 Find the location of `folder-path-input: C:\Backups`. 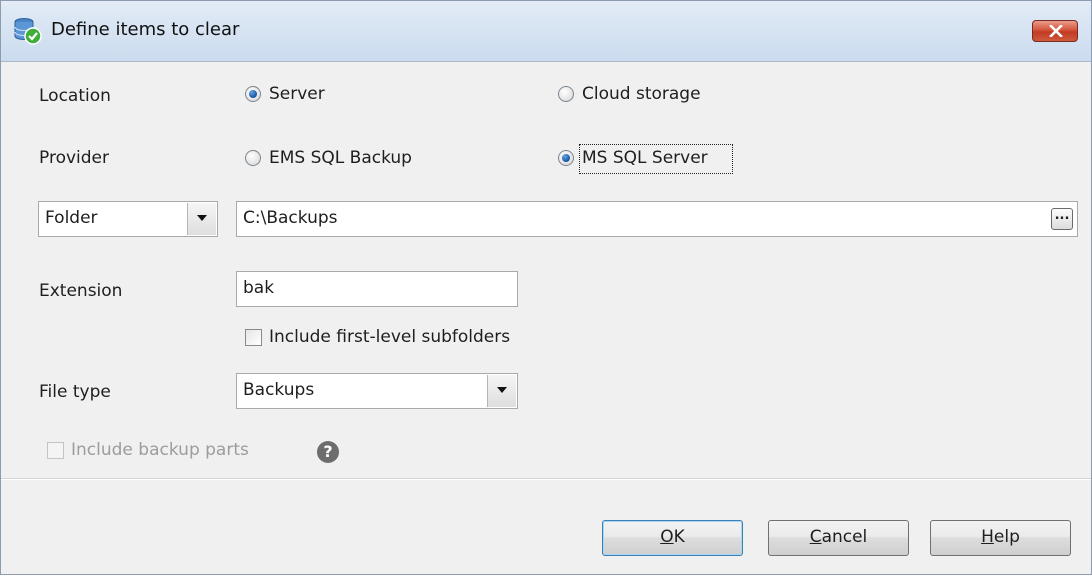

folder-path-input: C:\Backups is located at coordinates (657, 219).